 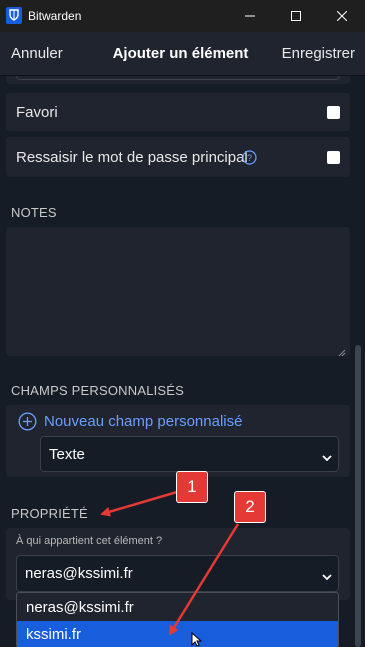 I want to click on help-circle-icon: ?, so click(x=249, y=160).